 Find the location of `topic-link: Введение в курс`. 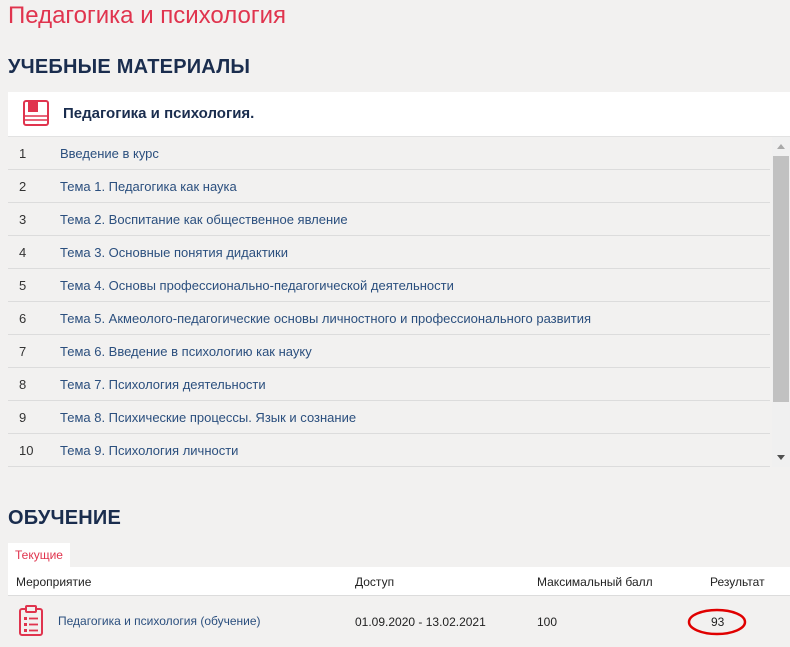

topic-link: Введение в курс is located at coordinates (109, 153).